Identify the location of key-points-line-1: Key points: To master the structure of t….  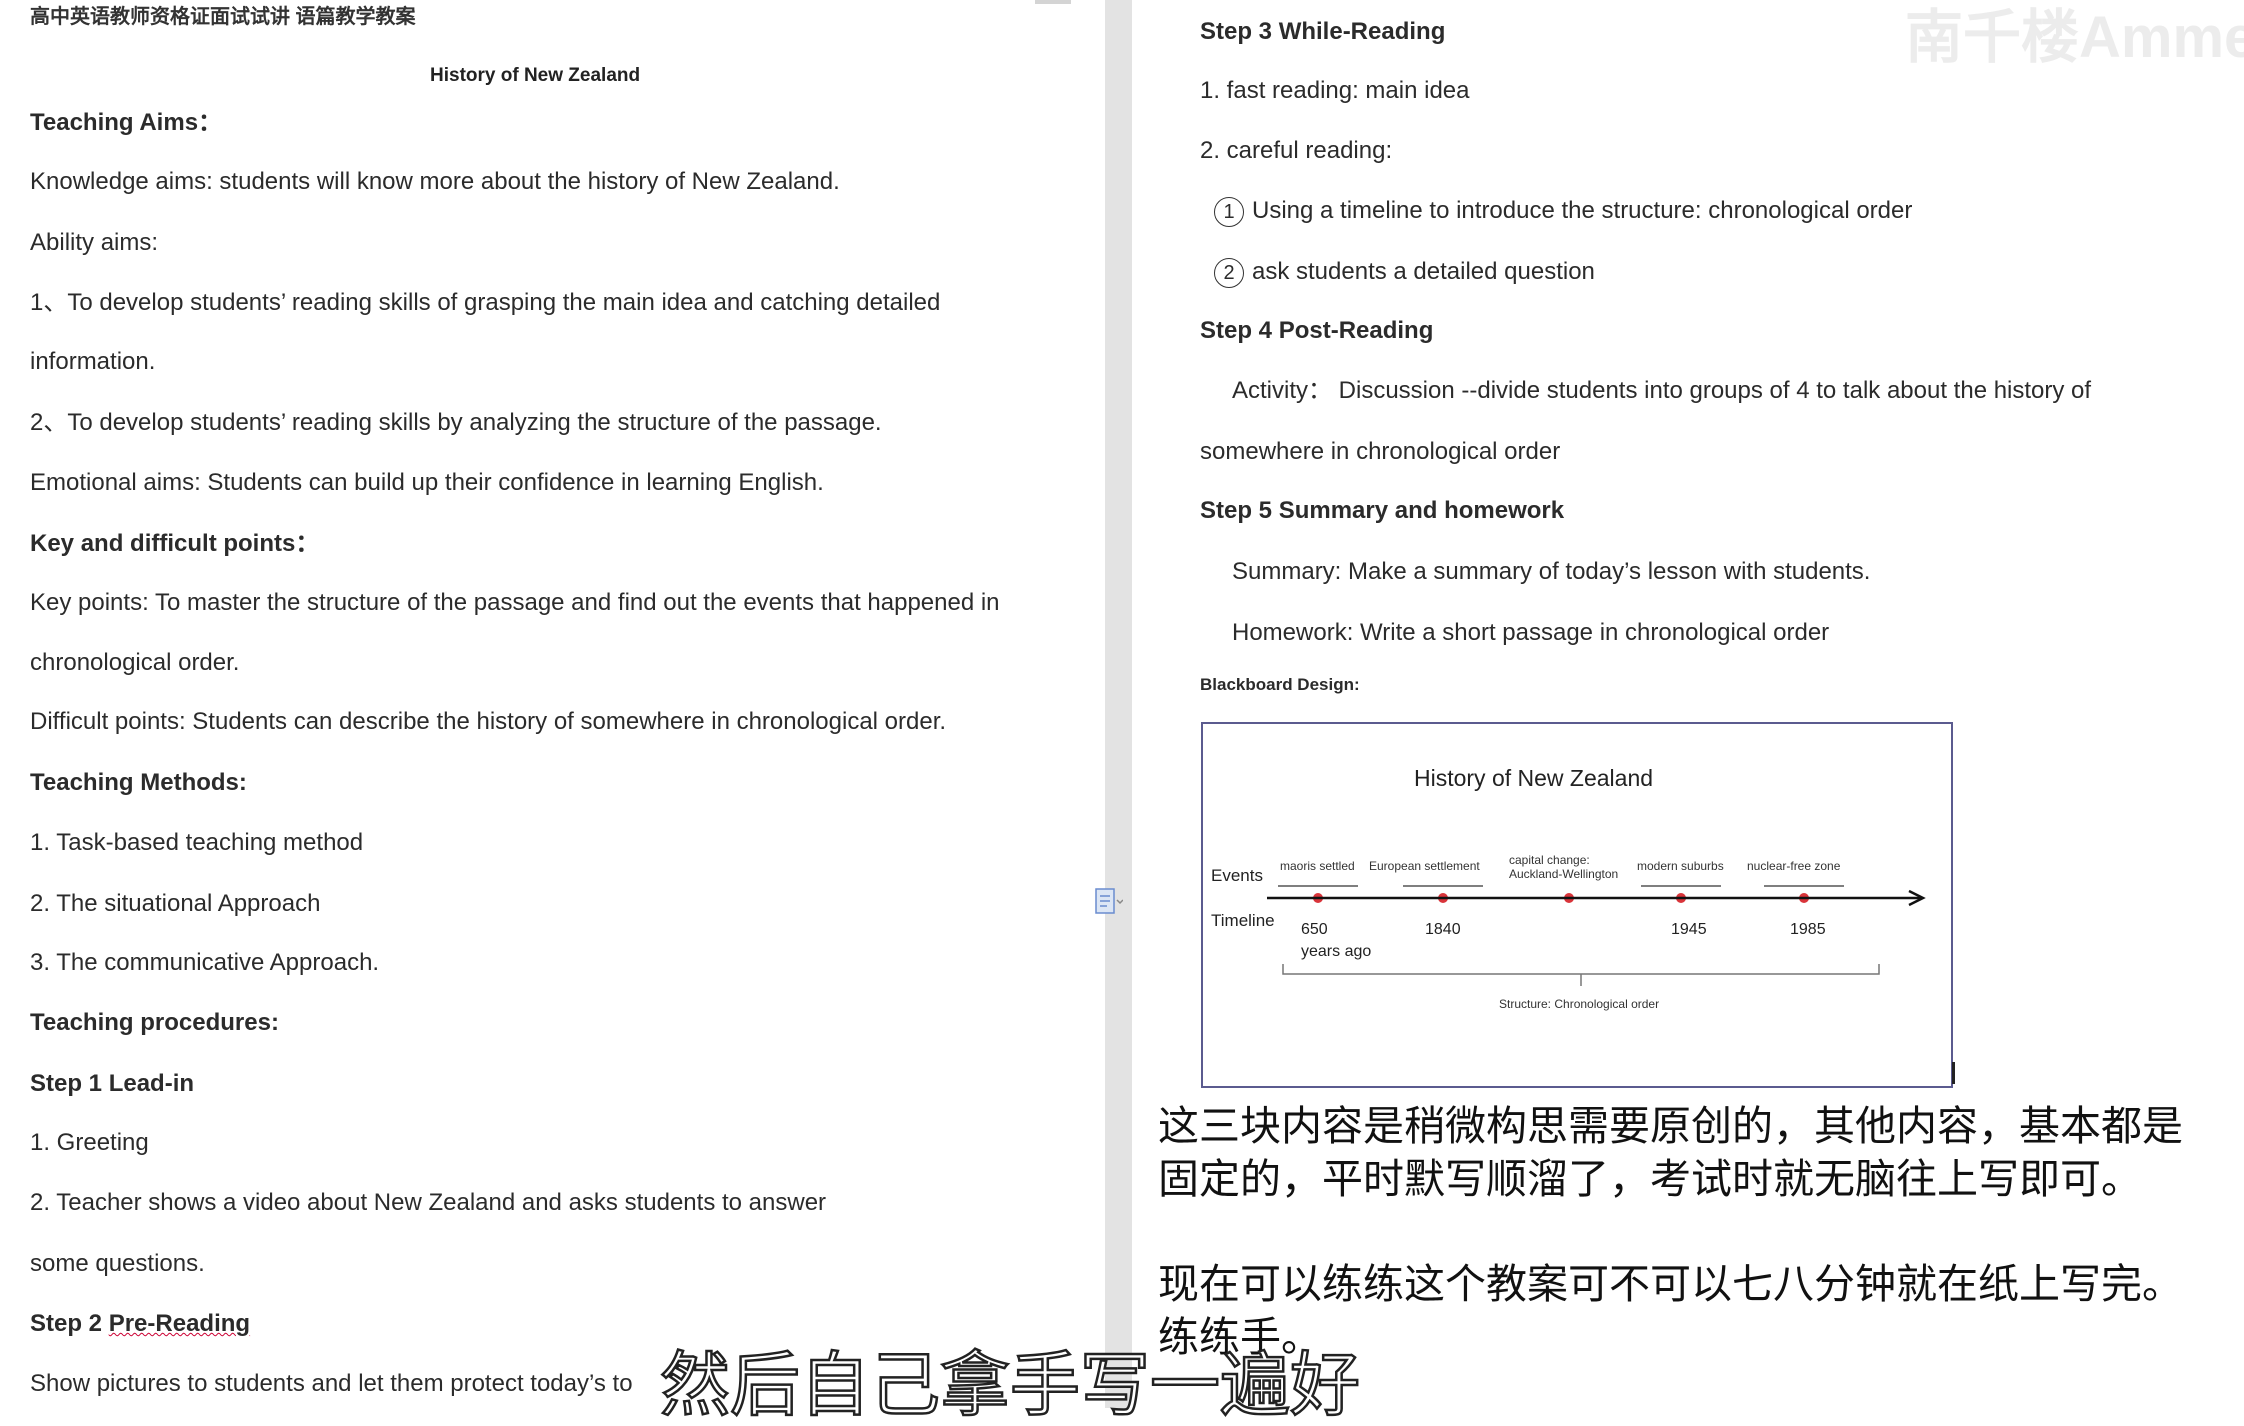
(515, 602).